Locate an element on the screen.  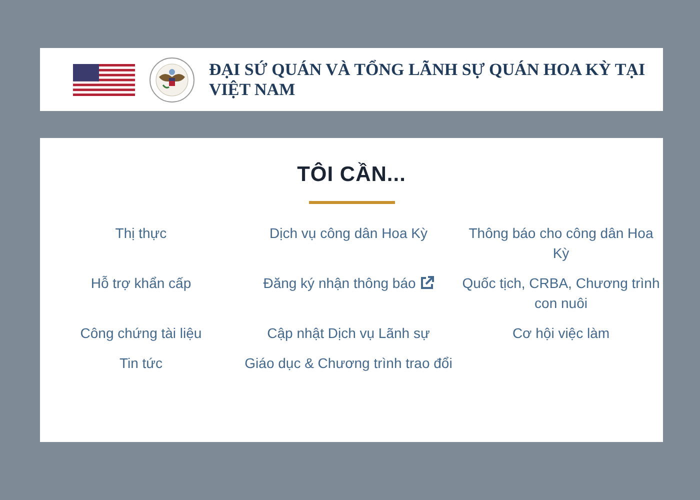
nav-link: Cơ hội việc làm is located at coordinates (561, 333).